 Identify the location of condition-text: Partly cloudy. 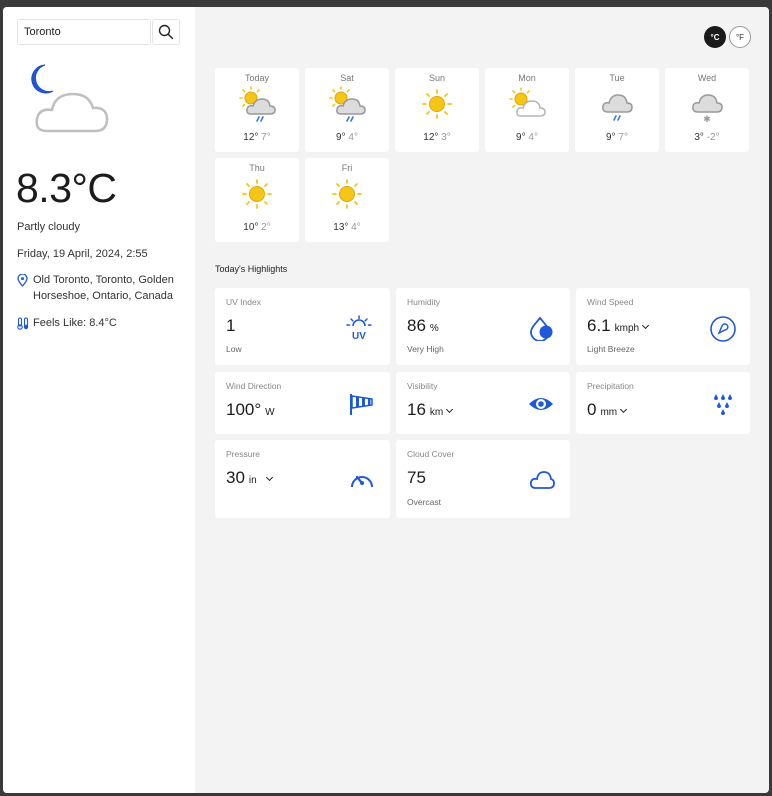
(48, 227).